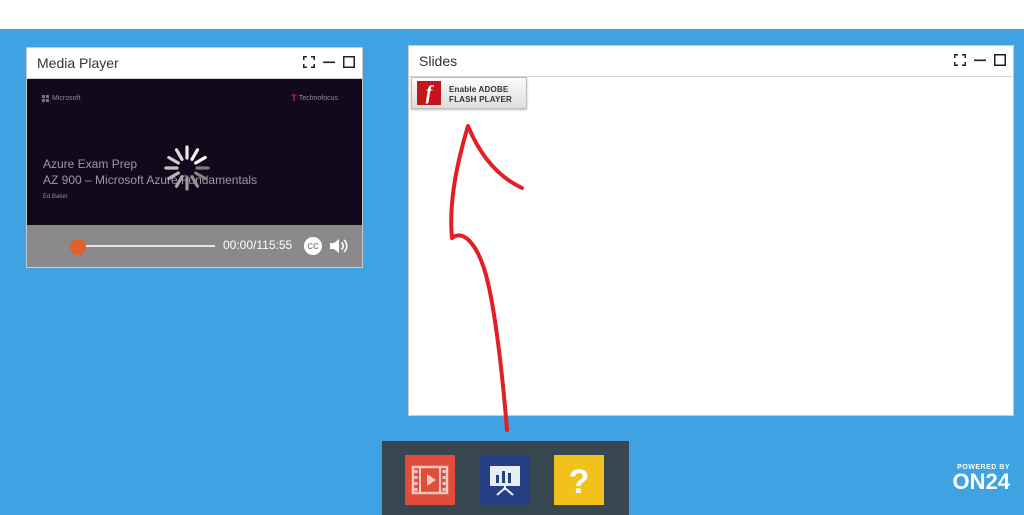 This screenshot has width=1024, height=515. Describe the element at coordinates (512, 14) in the screenshot. I see `top-bar` at that location.